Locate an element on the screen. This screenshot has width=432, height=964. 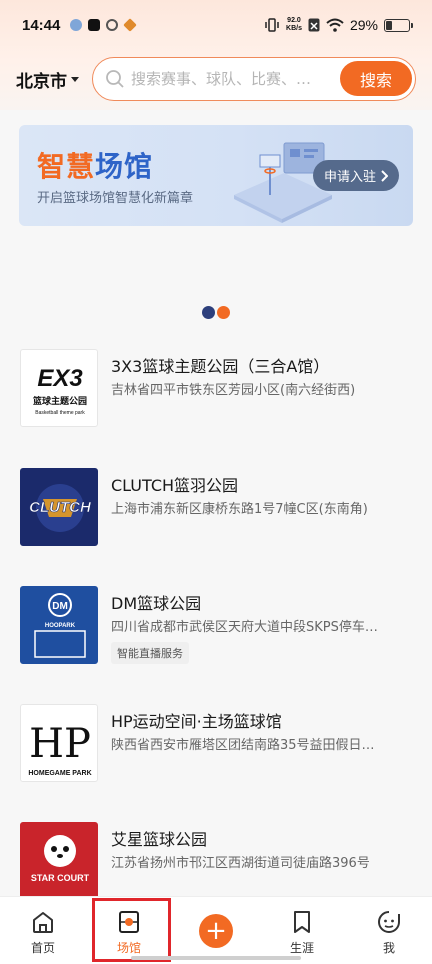
carousel-dot-active is located at coordinates (223, 312).